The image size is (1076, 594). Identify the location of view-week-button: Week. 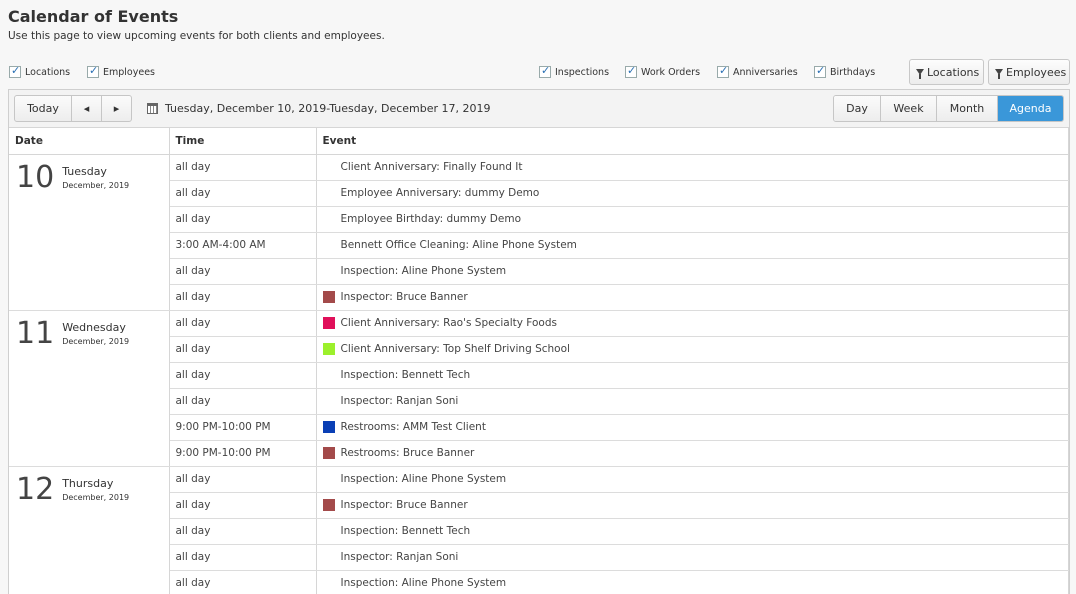
(909, 108).